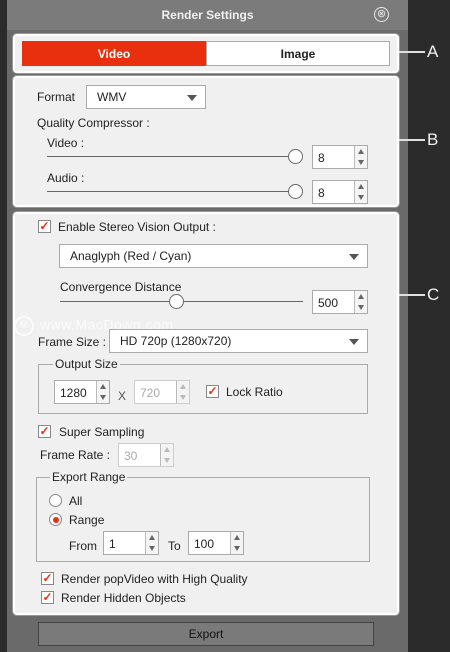 The width and height of the screenshot is (450, 652). Describe the element at coordinates (412, 295) in the screenshot. I see `callout-line-c` at that location.